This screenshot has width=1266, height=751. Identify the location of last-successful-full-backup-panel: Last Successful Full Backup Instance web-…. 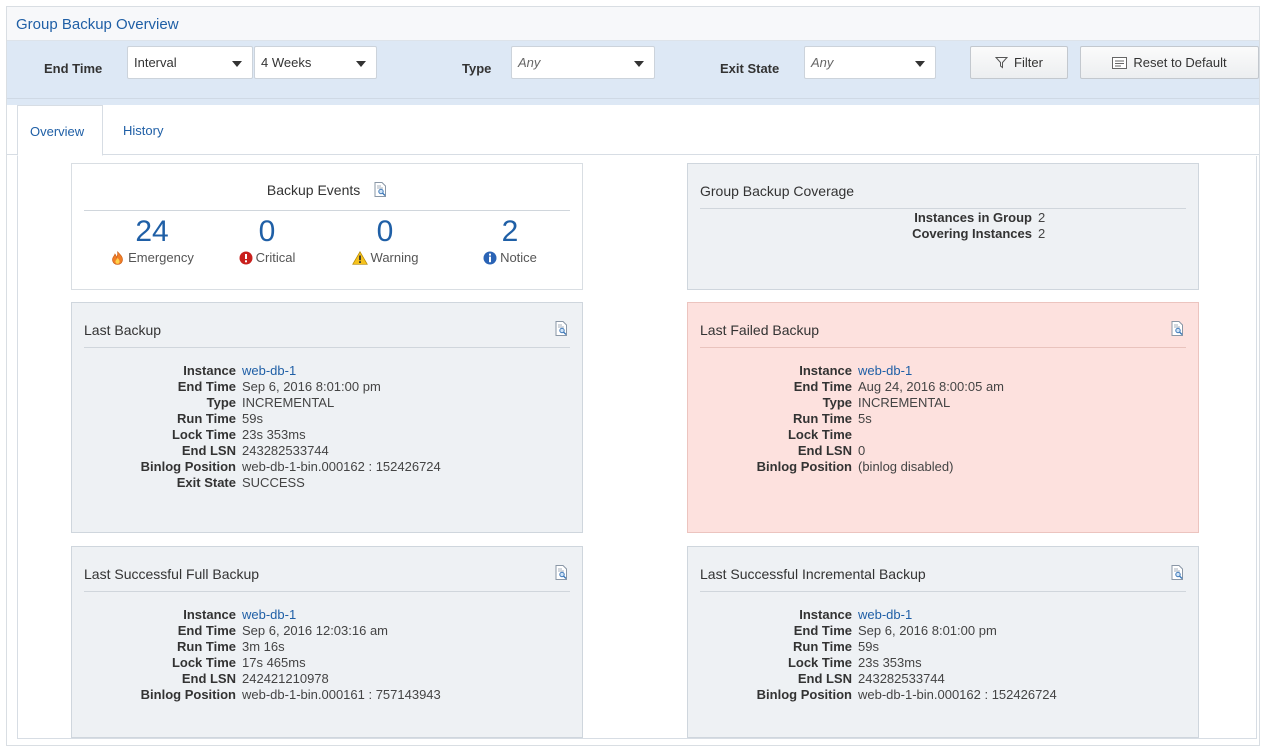
(327, 642).